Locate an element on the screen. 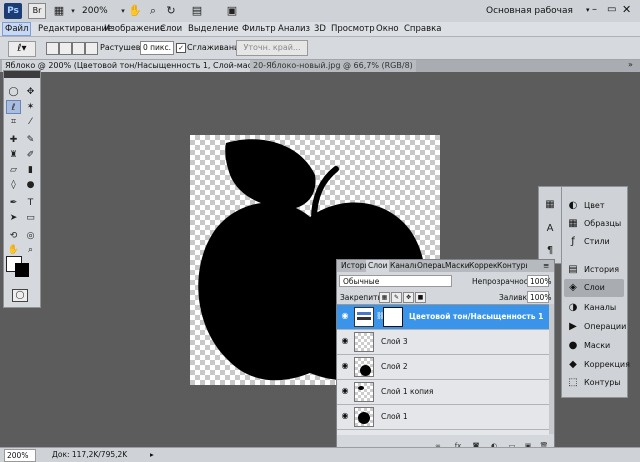 Image resolution: width=640 pixels, height=462 pixels. menu-filter: Фильтр is located at coordinates (259, 29).